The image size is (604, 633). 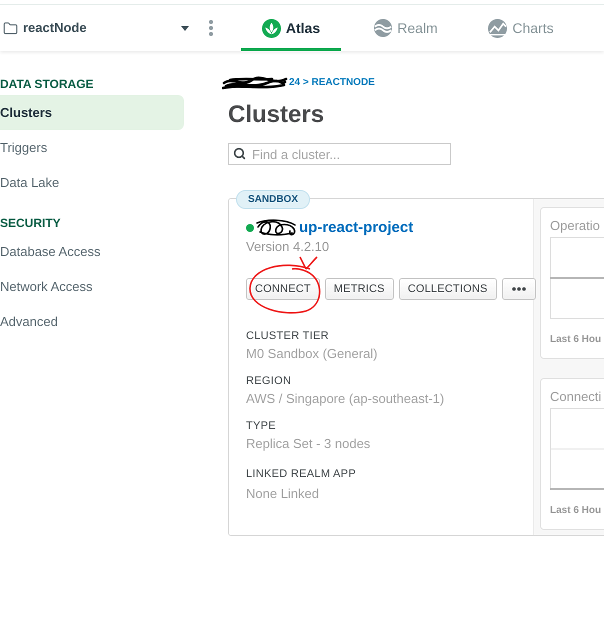 I want to click on cluster-action-button: CONNECT, so click(x=283, y=289).